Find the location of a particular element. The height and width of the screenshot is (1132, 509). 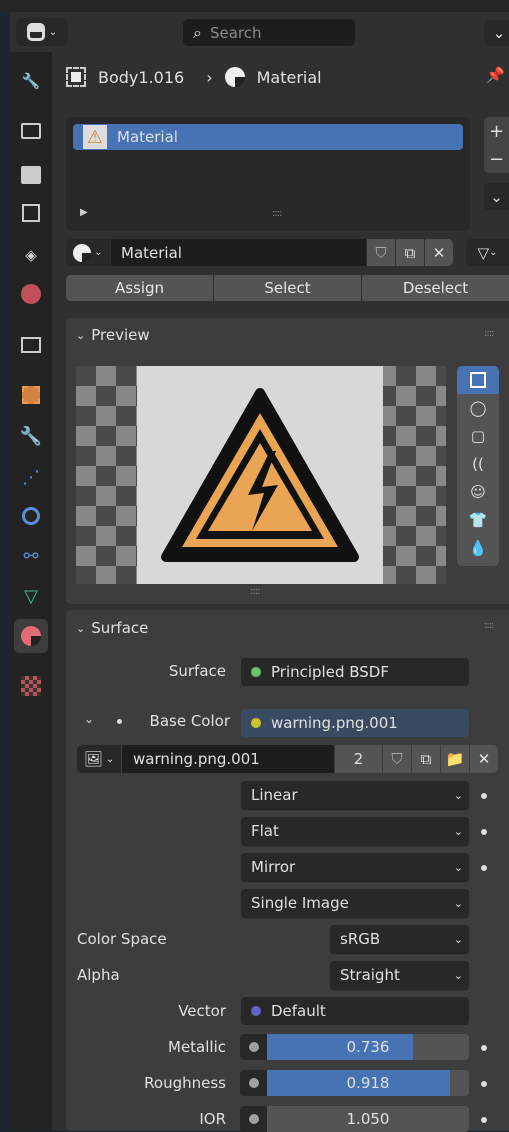

add-slot-button: + is located at coordinates (496, 131).